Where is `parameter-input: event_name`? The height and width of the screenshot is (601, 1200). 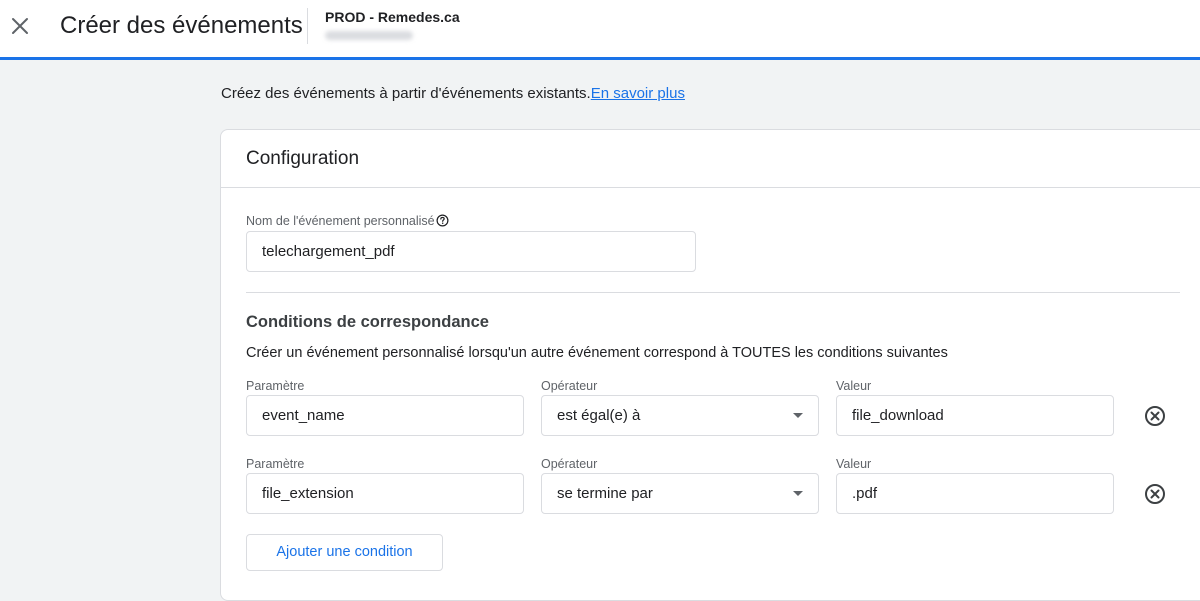
parameter-input: event_name is located at coordinates (385, 415).